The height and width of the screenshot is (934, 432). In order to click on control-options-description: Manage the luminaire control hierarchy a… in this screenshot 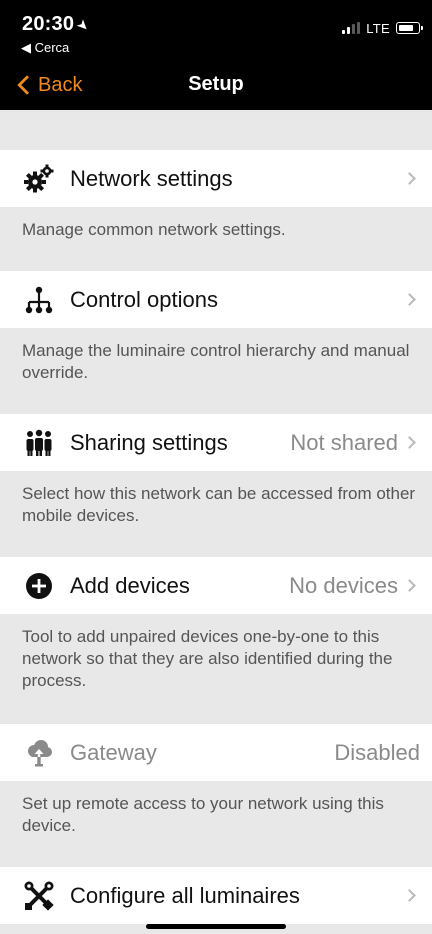, I will do `click(216, 361)`.